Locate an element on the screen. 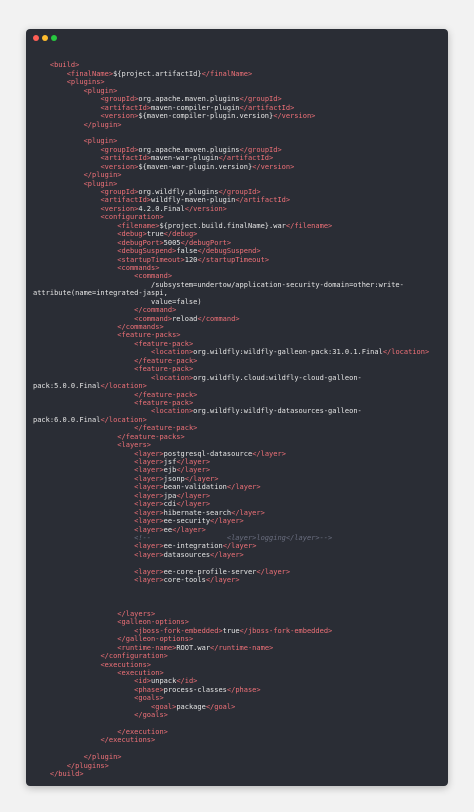 The height and width of the screenshot is (812, 474). maximize-dot-icon is located at coordinates (54, 38).